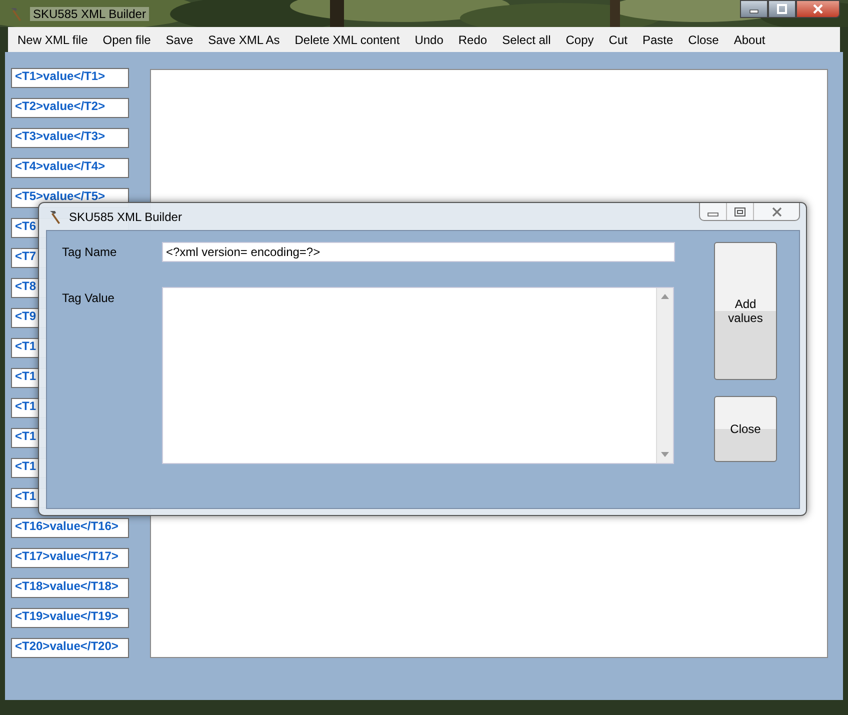 The height and width of the screenshot is (715, 848). I want to click on scroll-down-icon, so click(665, 454).